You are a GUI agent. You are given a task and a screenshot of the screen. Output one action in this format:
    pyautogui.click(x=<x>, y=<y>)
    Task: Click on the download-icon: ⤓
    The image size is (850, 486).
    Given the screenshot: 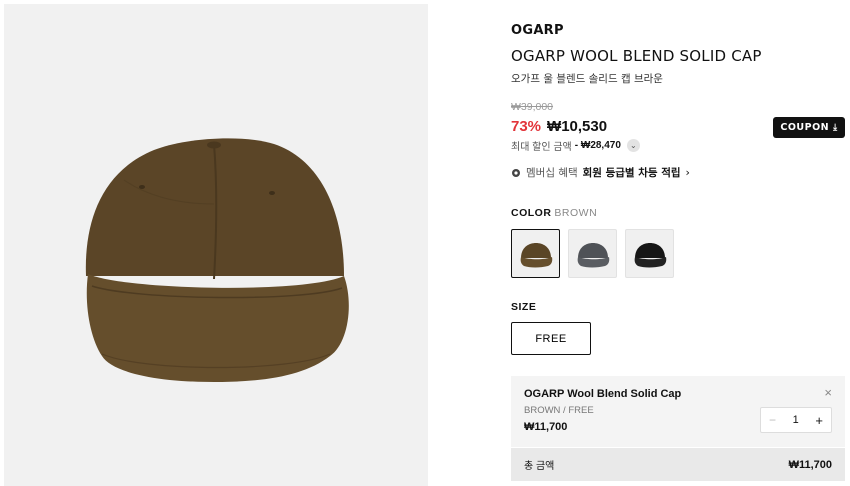 What is the action you would take?
    pyautogui.click(x=835, y=127)
    